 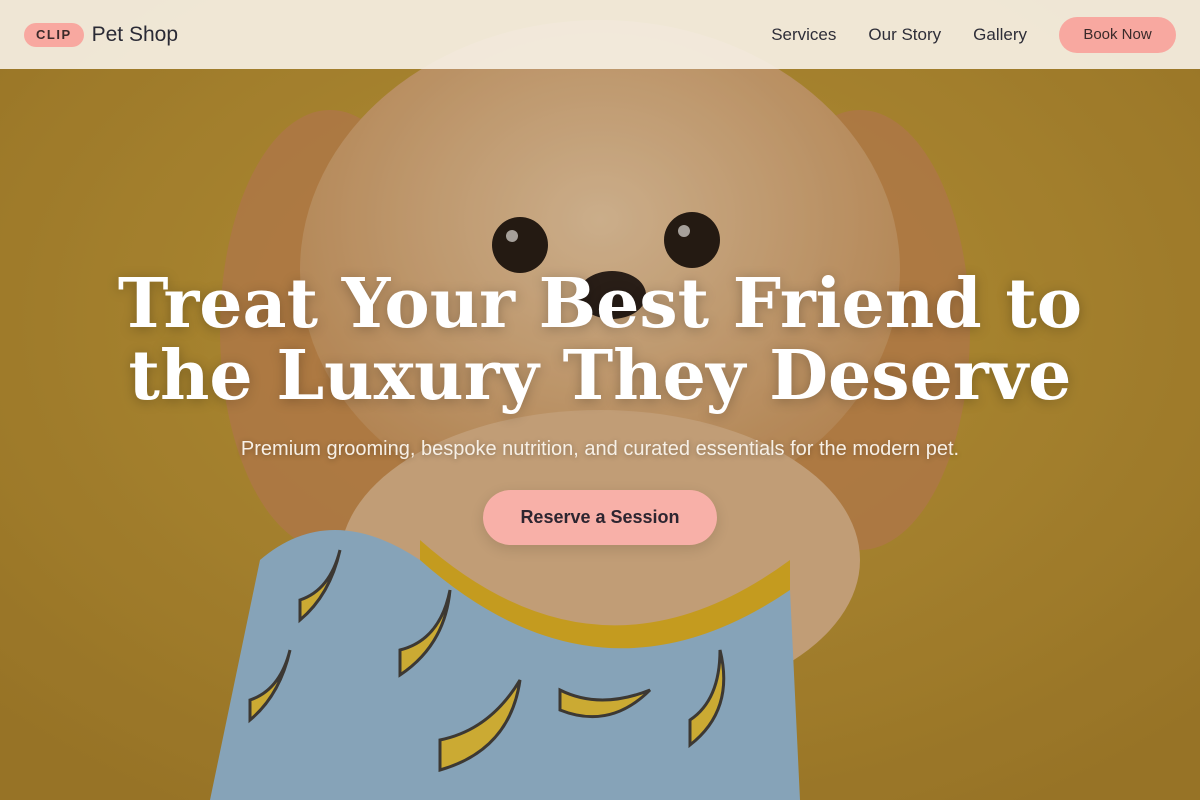 What do you see at coordinates (600, 304) in the screenshot?
I see `hero-headline-line1: Treat Your Best Friend to` at bounding box center [600, 304].